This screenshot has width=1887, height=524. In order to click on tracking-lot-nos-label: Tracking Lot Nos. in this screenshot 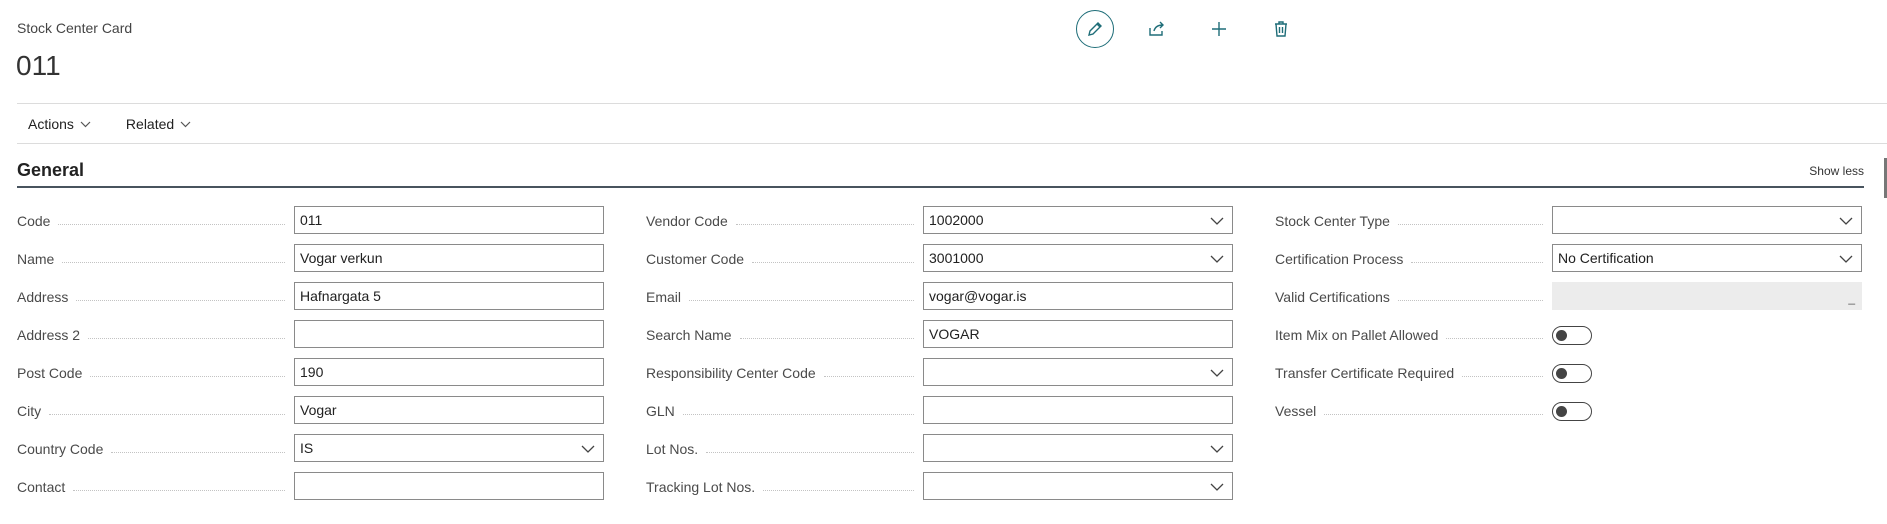, I will do `click(701, 487)`.